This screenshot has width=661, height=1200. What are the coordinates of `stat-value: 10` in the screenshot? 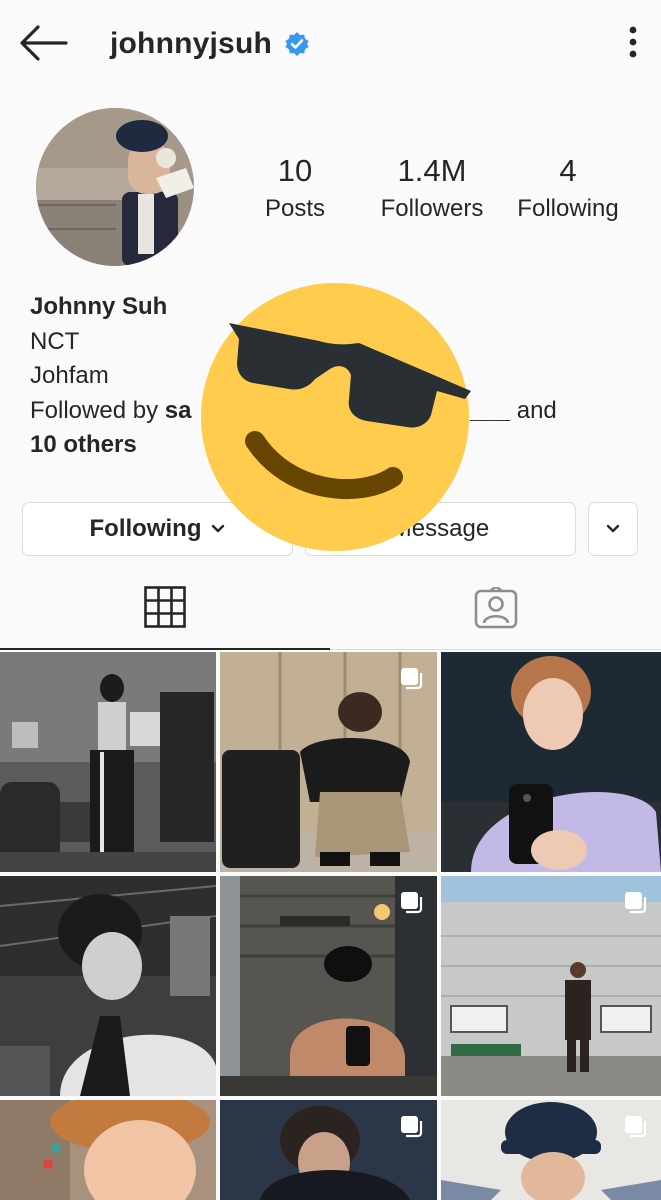 It's located at (295, 170).